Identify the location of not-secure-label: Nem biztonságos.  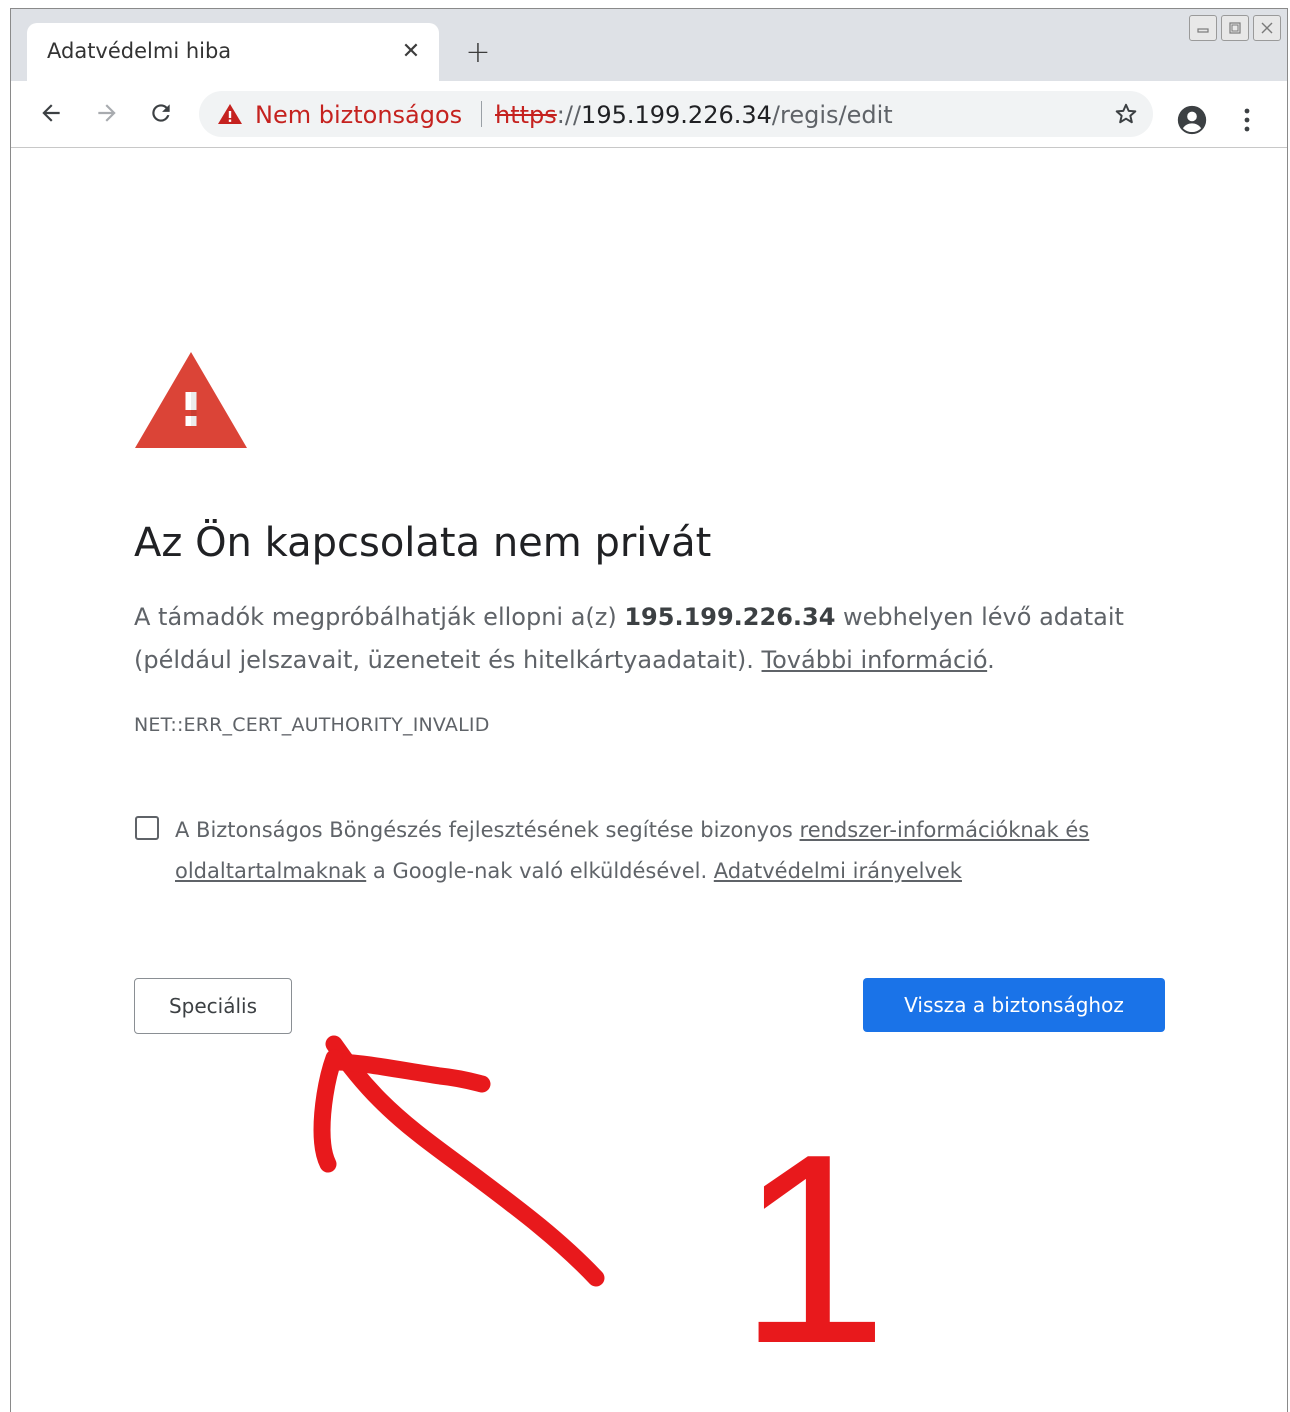
(358, 115).